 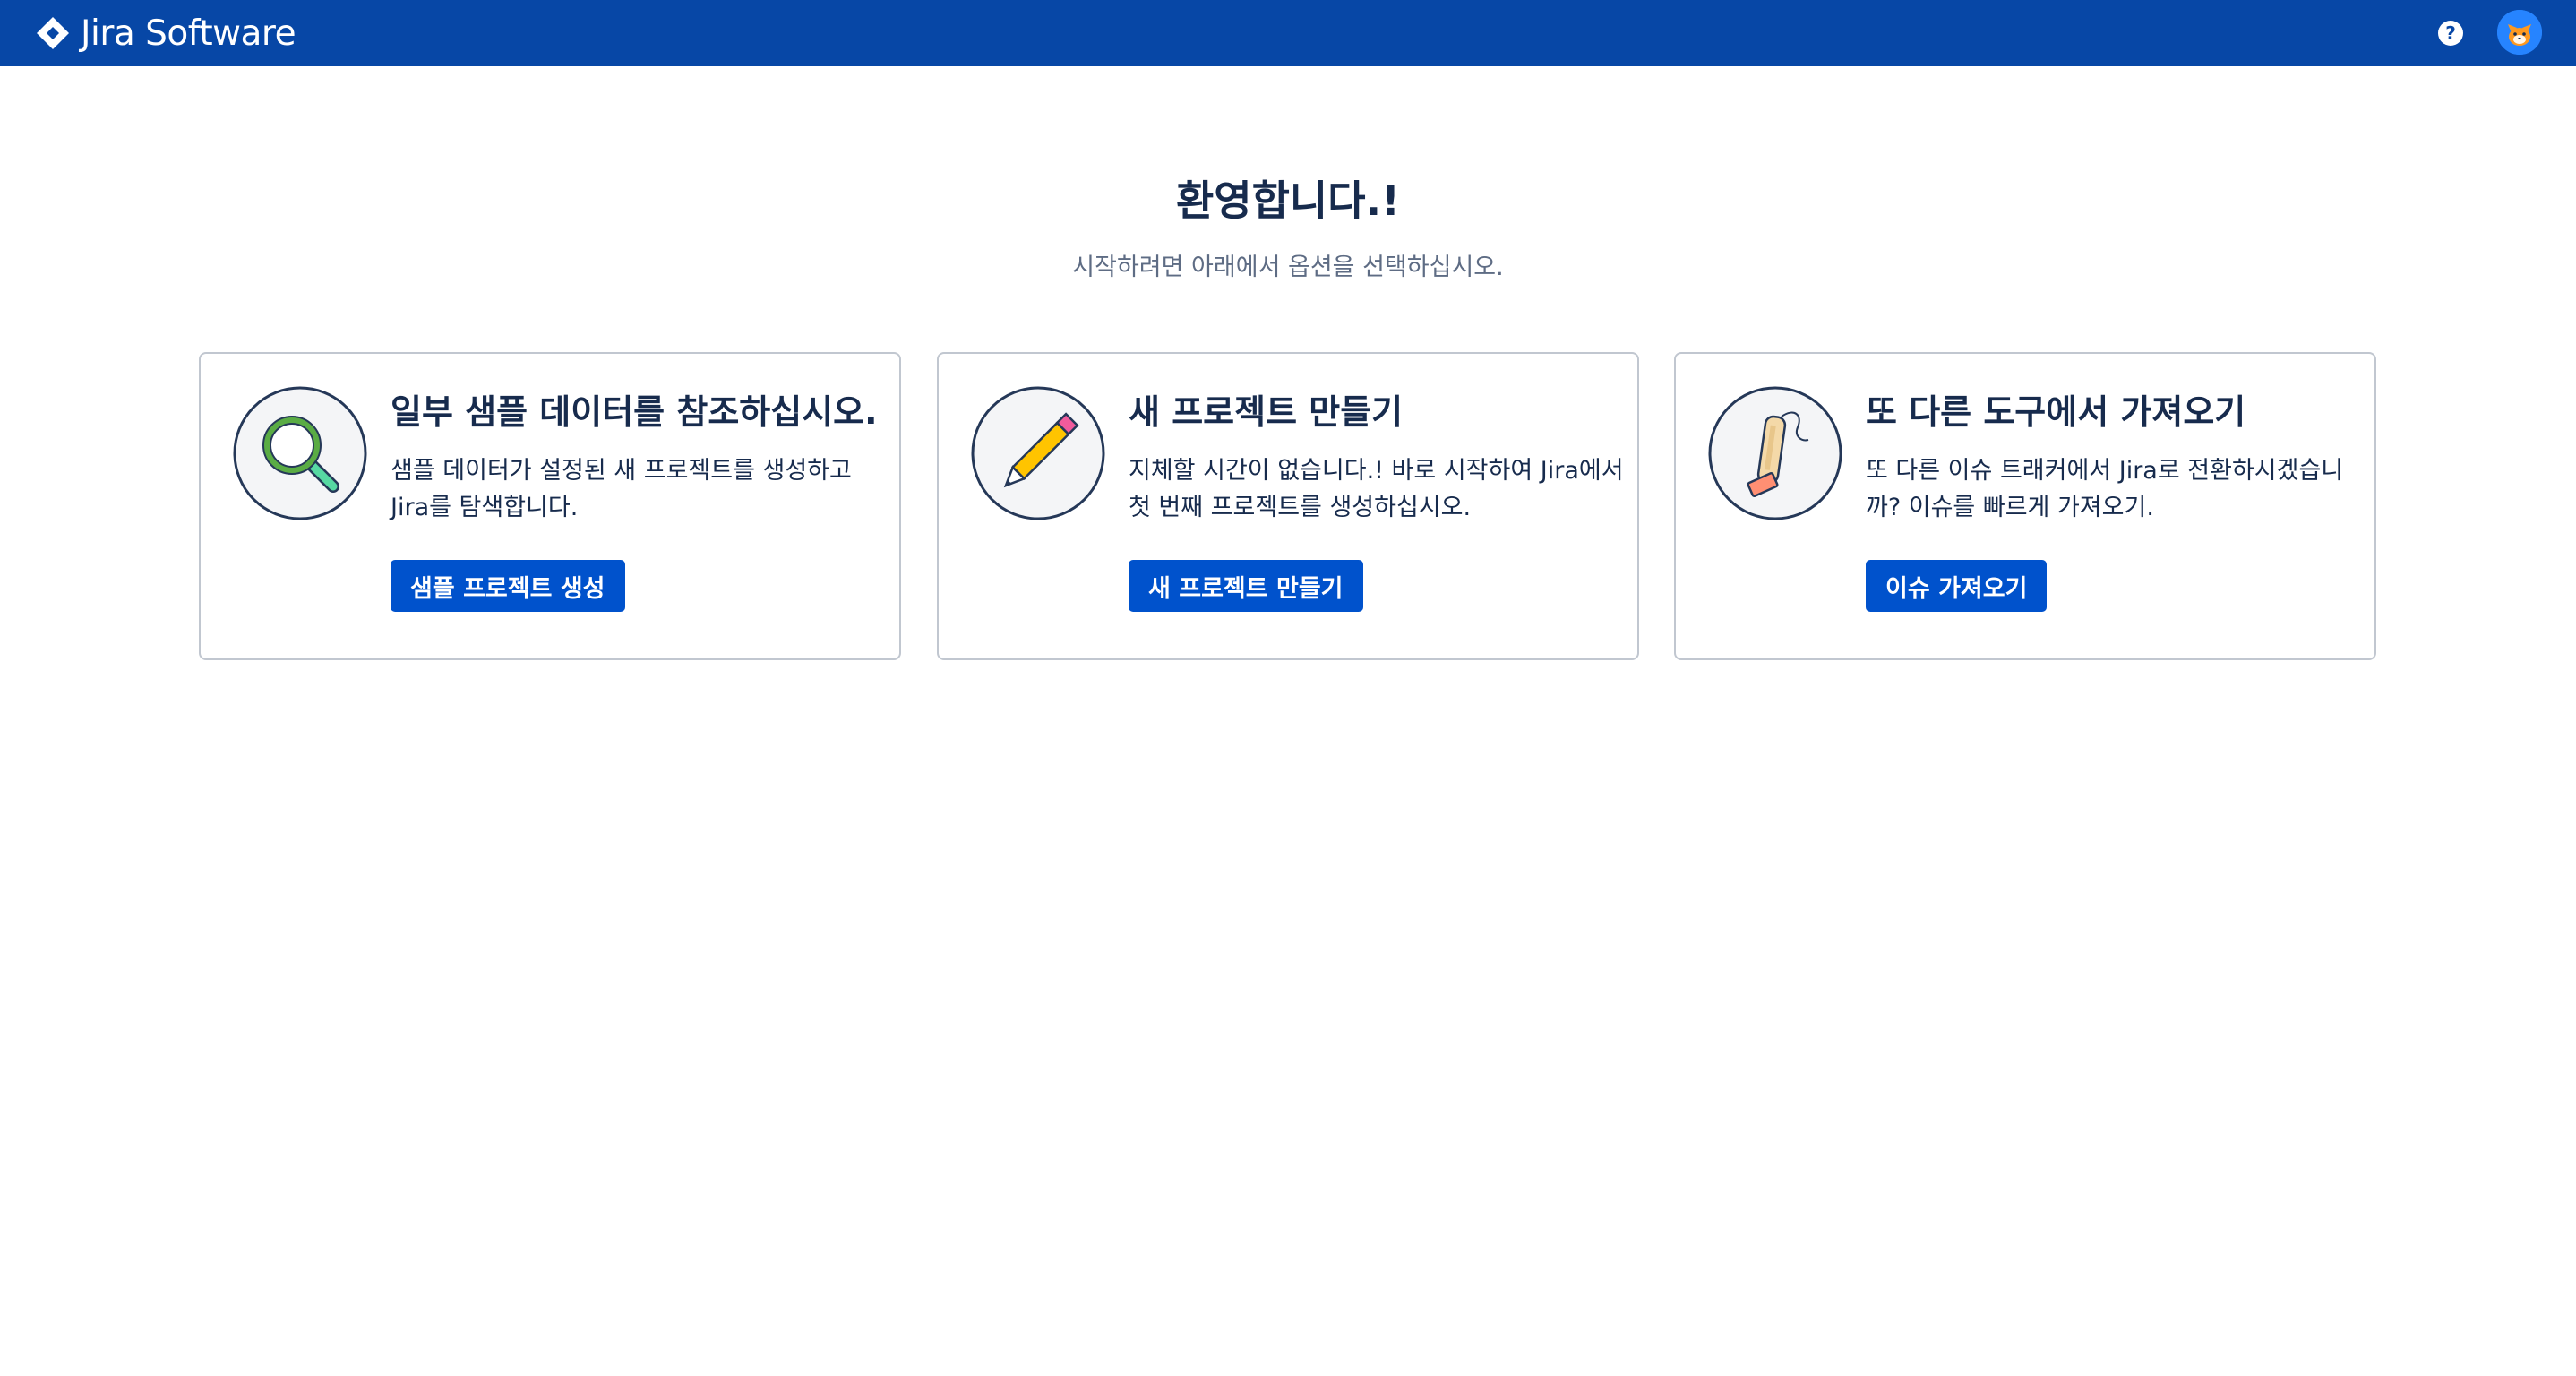 What do you see at coordinates (508, 586) in the screenshot?
I see `create-sample-project-button: 샘플 프로젝트 생성` at bounding box center [508, 586].